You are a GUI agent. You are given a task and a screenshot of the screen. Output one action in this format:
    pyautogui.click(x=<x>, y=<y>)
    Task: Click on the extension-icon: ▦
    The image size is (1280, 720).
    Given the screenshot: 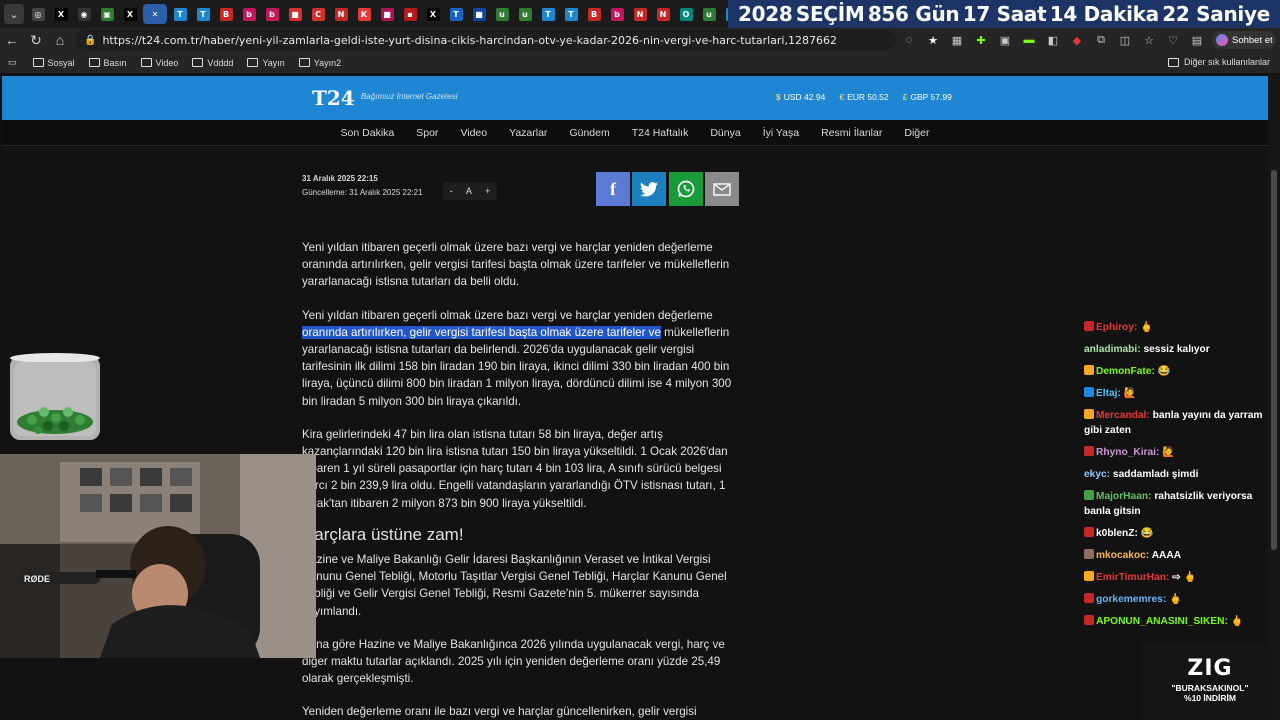 What is the action you would take?
    pyautogui.click(x=957, y=40)
    